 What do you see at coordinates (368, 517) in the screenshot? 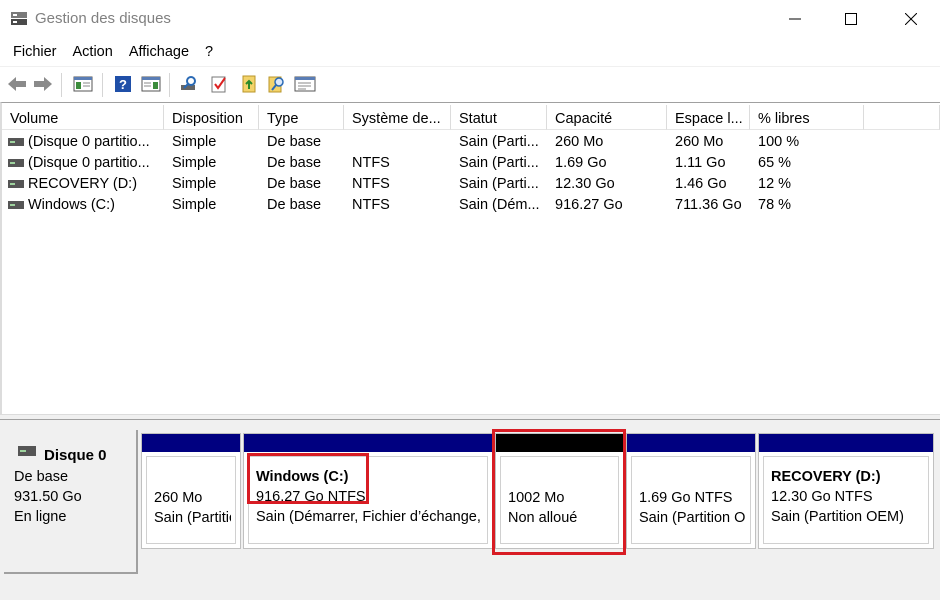
I see `partition-status: Sain (Démarrer, Fichier d’échange,` at bounding box center [368, 517].